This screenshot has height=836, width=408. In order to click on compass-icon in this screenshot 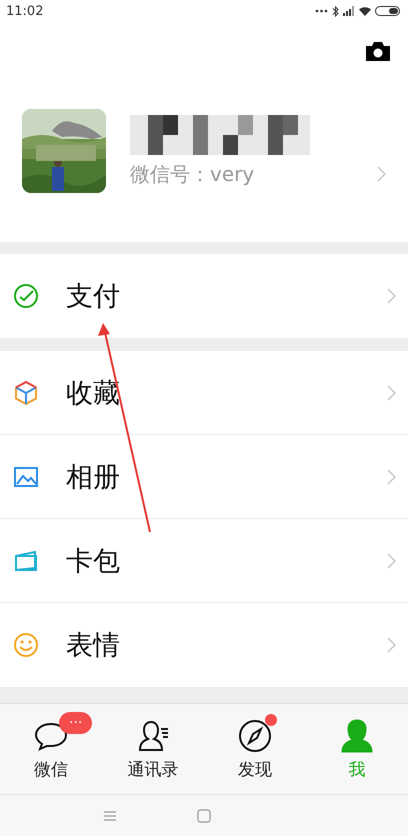, I will do `click(255, 736)`.